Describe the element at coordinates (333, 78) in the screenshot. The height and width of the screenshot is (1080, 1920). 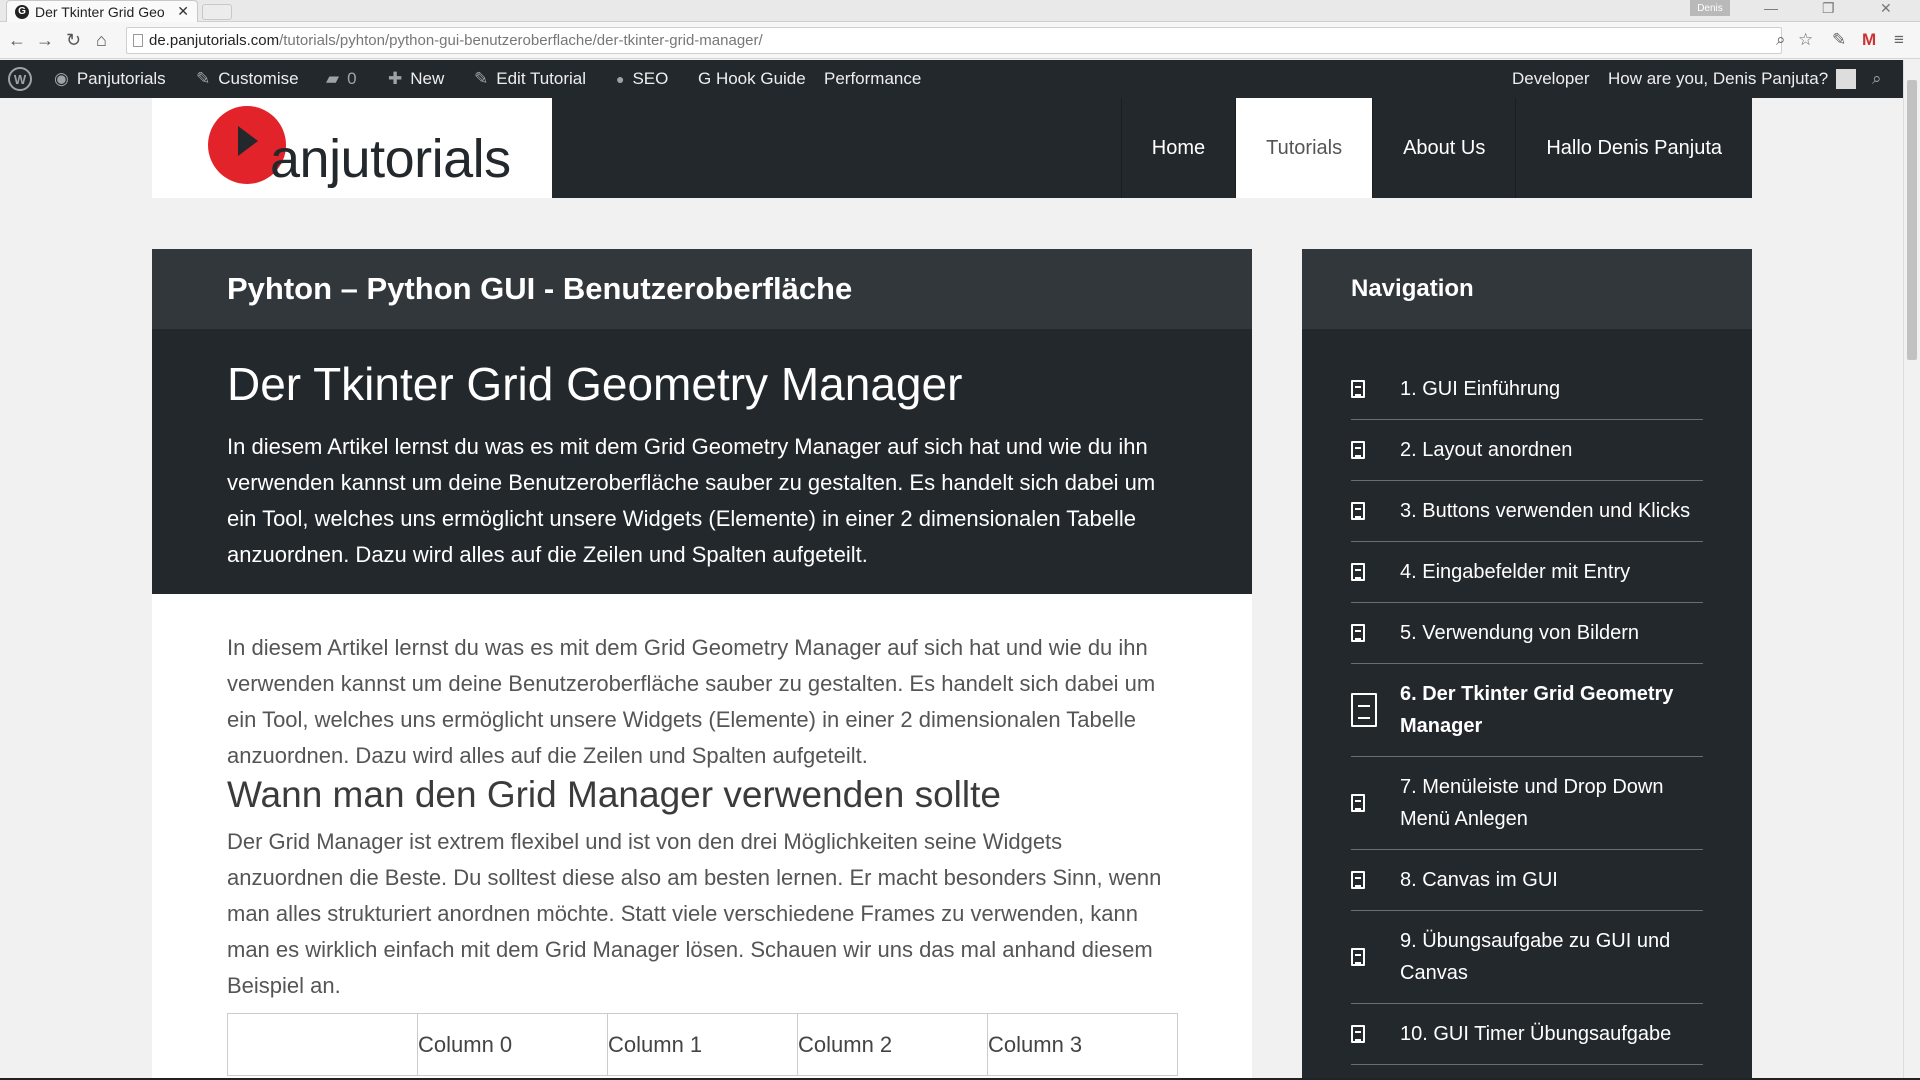
I see `comment-icon: ▰` at that location.